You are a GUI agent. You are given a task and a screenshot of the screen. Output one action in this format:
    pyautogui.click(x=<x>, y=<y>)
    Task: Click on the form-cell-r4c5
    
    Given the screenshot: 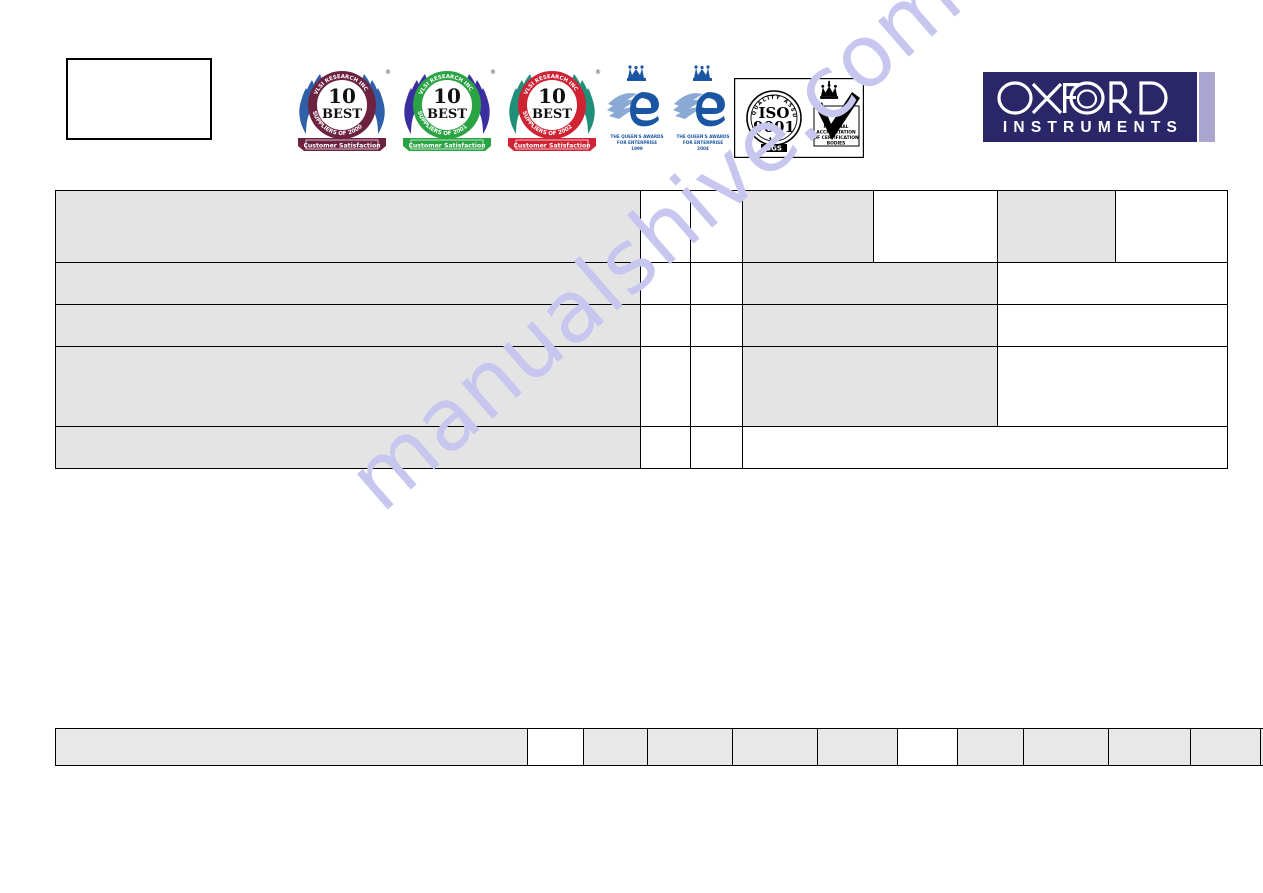 What is the action you would take?
    pyautogui.click(x=1112, y=386)
    